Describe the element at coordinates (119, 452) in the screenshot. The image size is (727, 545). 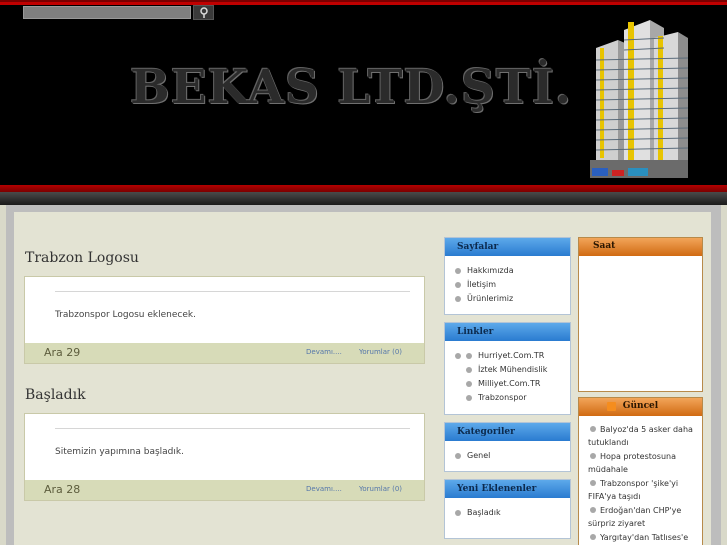
I see `post-body: Sitemizin yapımına başladık.` at that location.